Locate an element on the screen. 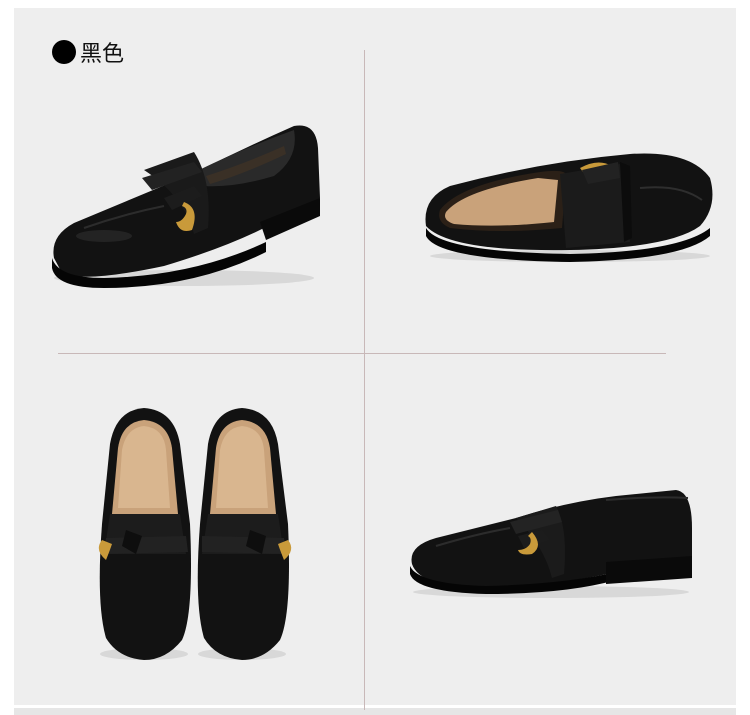  shoe-outer-side-view is located at coordinates (551, 544).